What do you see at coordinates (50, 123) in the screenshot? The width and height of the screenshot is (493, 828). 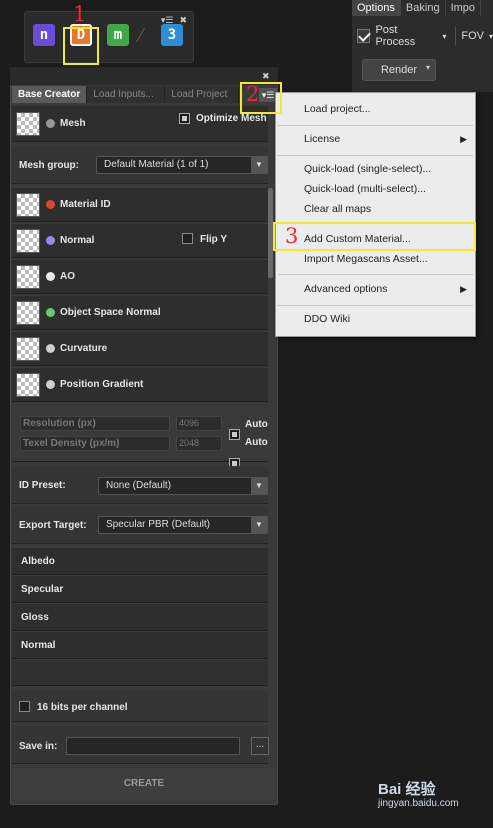 I see `mesh-dot-icon` at bounding box center [50, 123].